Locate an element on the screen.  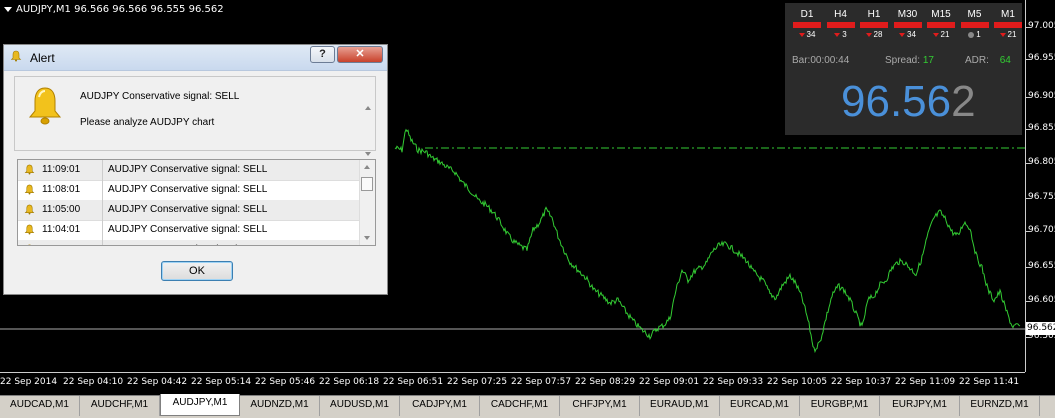
chart-tab-cadjpy-m1: CADJPY,M1 is located at coordinates (440, 406).